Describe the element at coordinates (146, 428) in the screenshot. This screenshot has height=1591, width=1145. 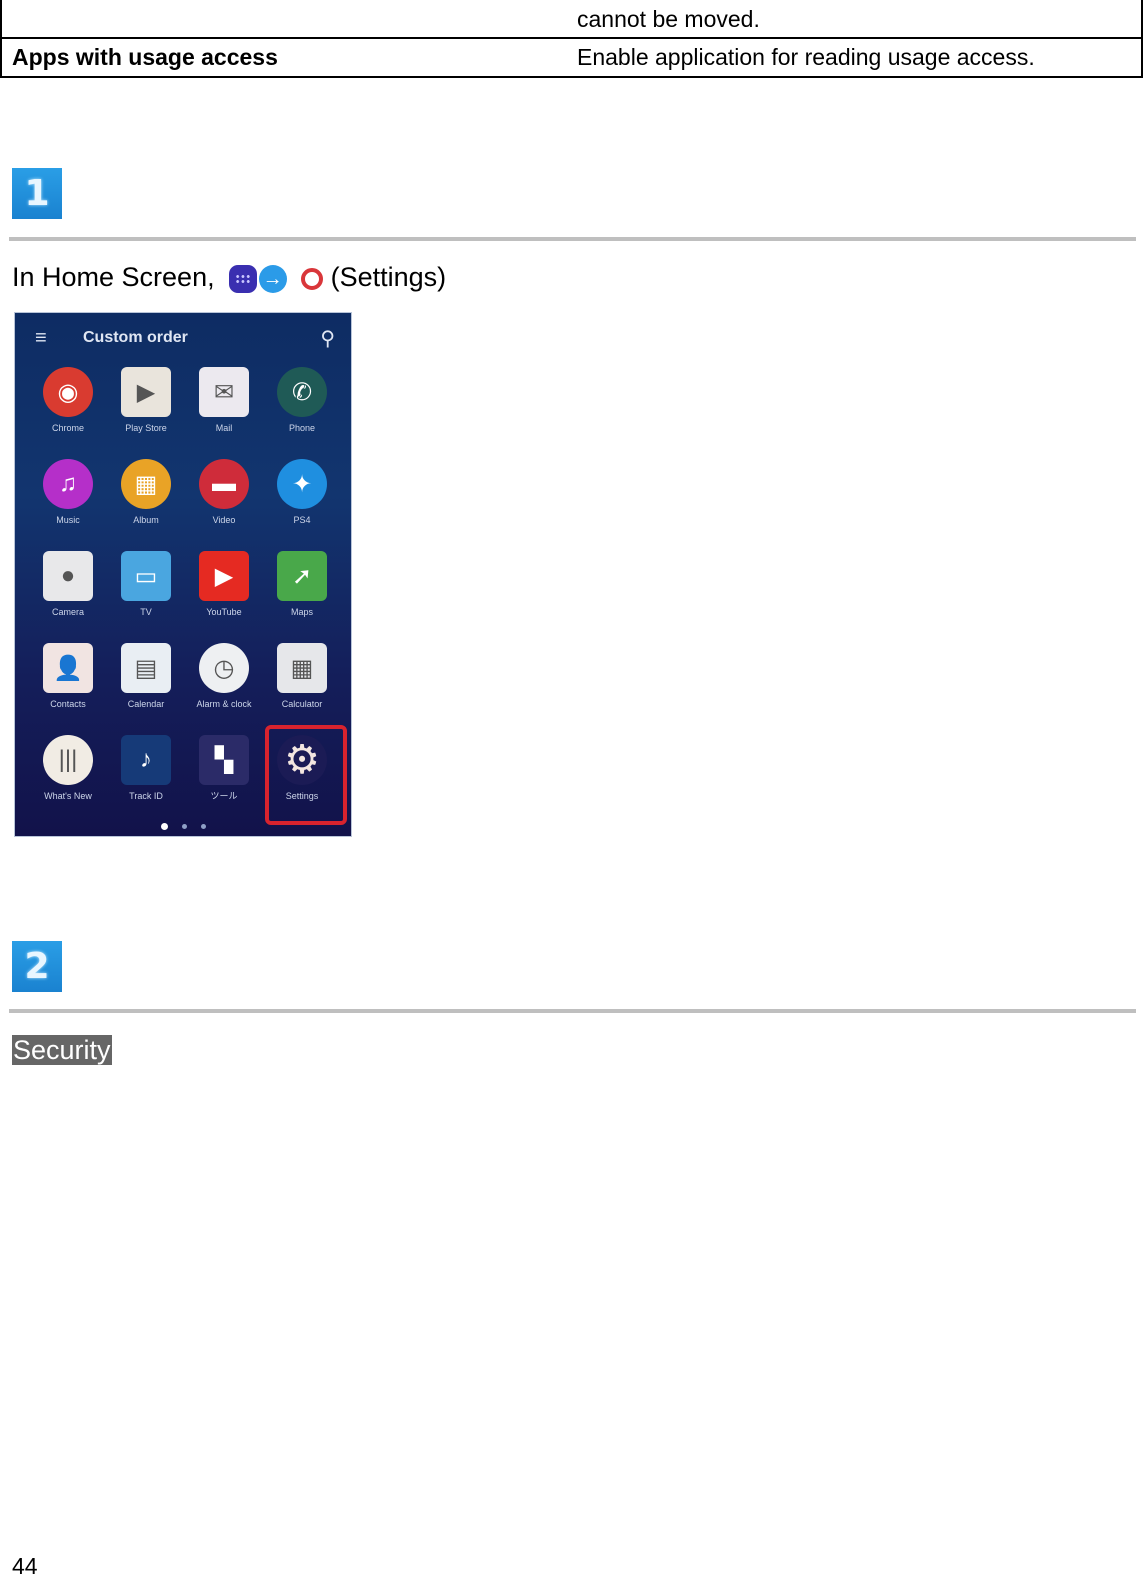
I see `app-label: Play Store` at that location.